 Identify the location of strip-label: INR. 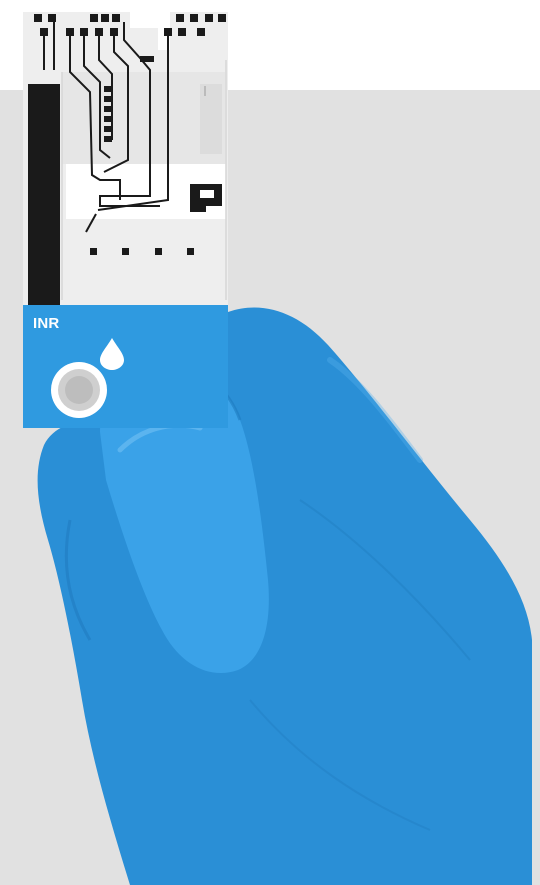
(46, 323).